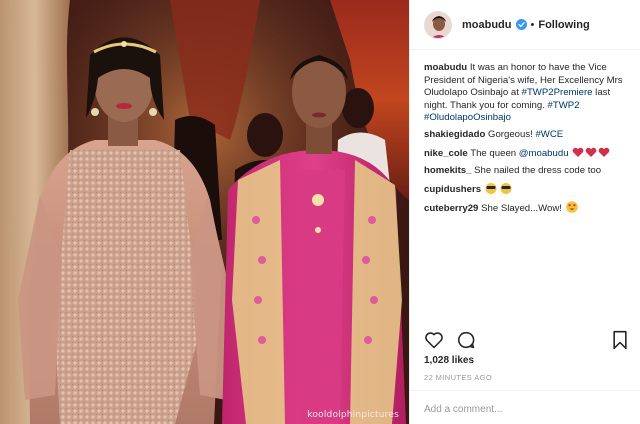  What do you see at coordinates (538, 171) in the screenshot?
I see `comment-text: She nailed the dress code too` at bounding box center [538, 171].